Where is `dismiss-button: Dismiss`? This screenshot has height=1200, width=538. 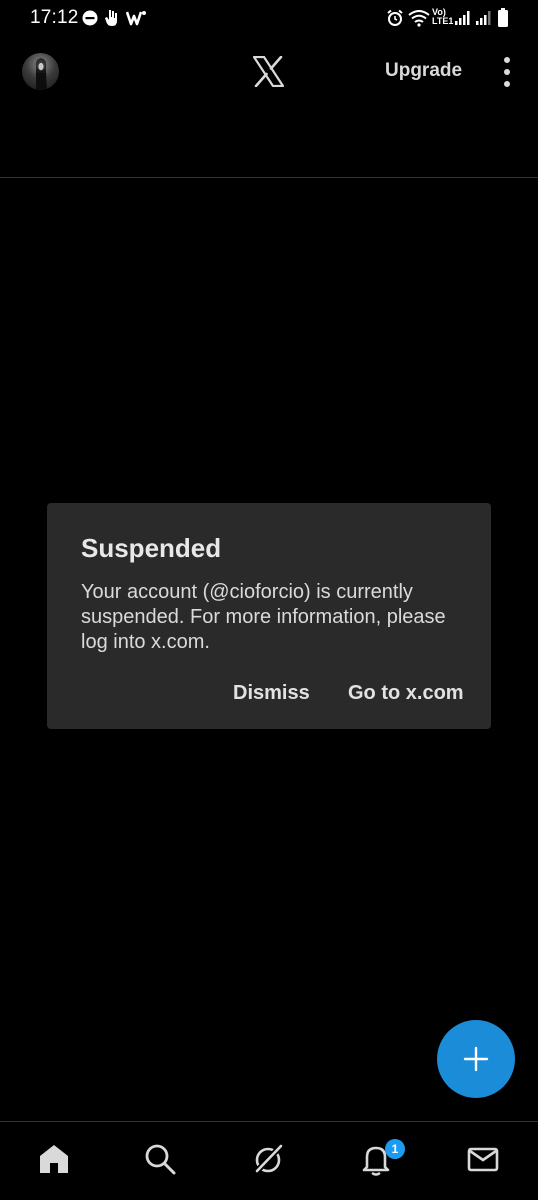
dismiss-button: Dismiss is located at coordinates (271, 693).